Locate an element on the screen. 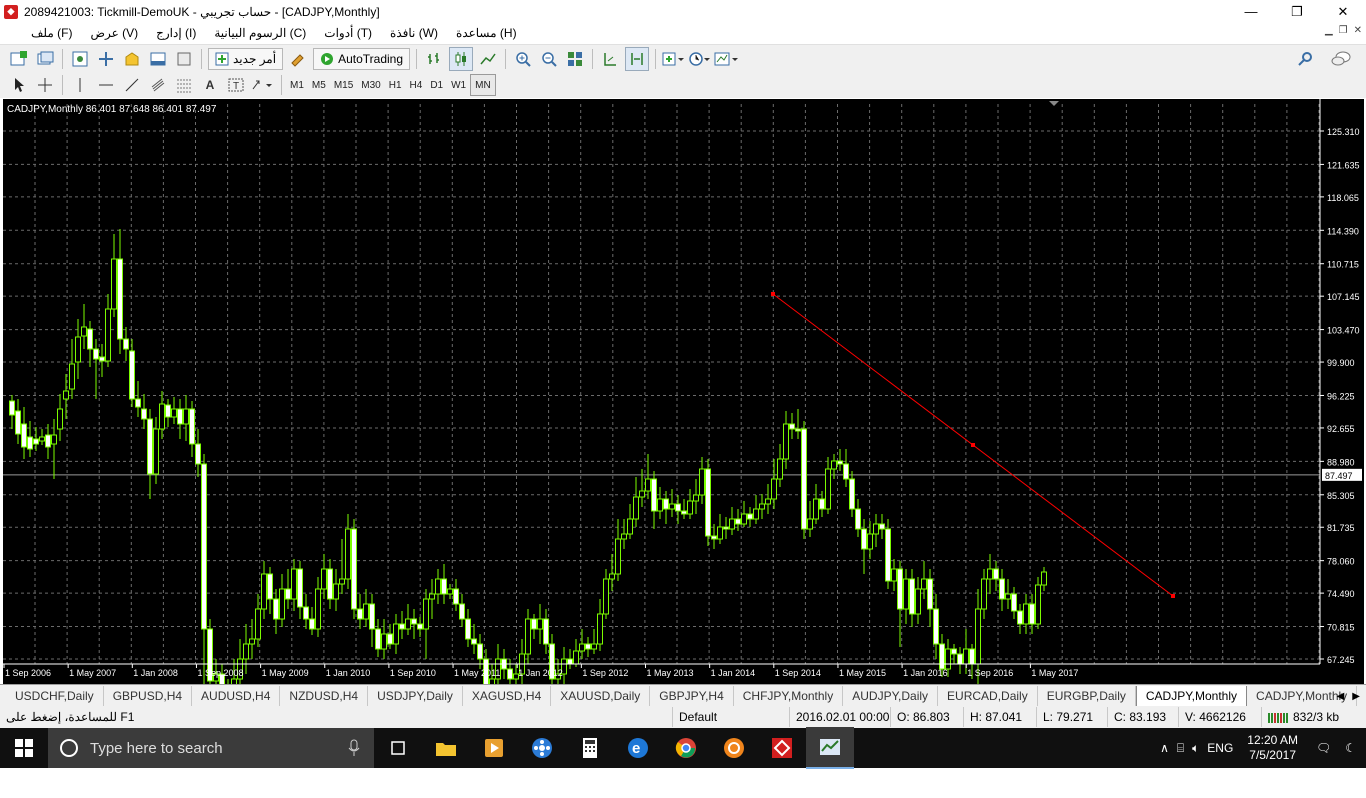  templates-icon is located at coordinates (726, 59).